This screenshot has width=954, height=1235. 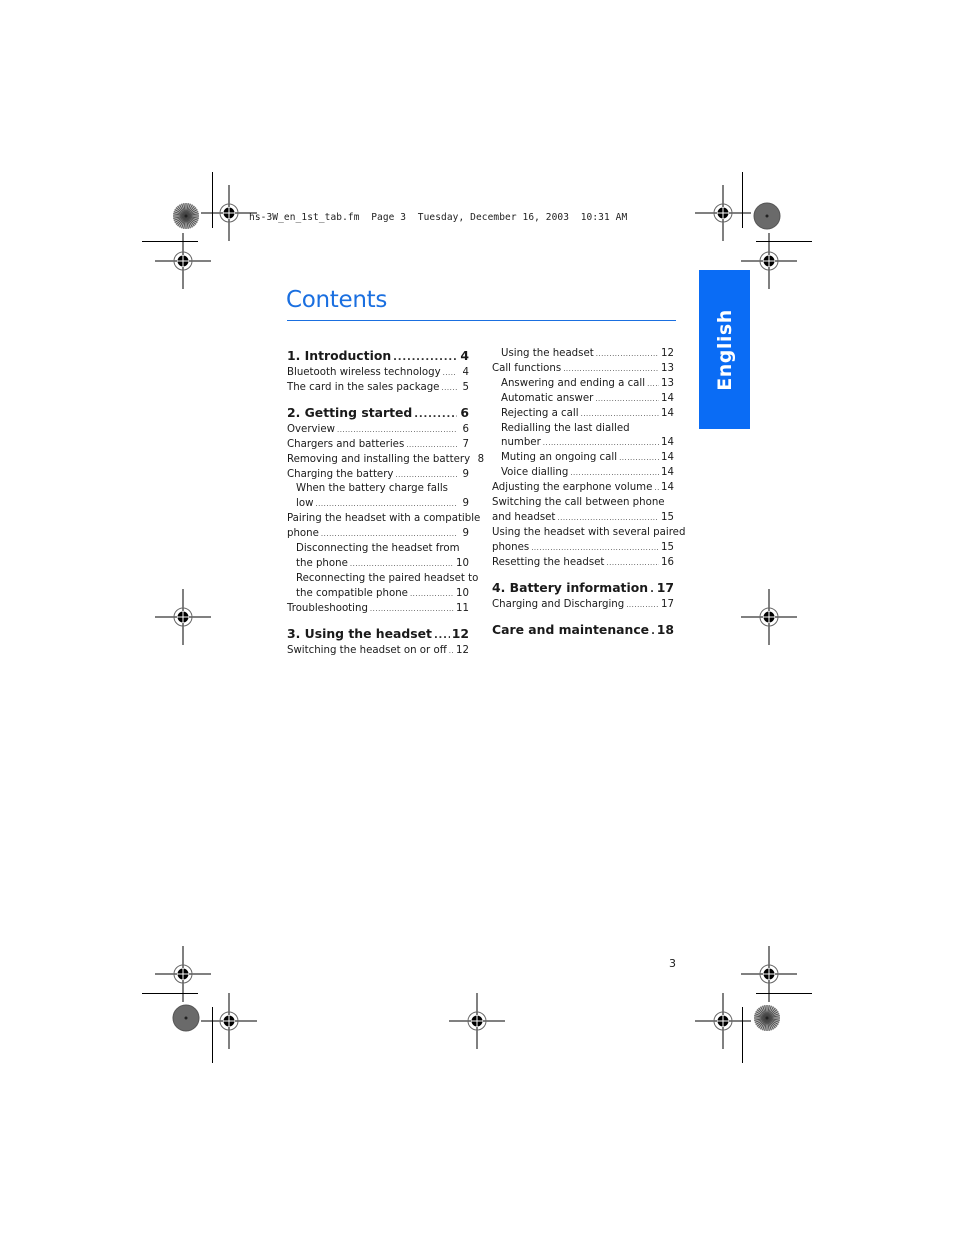 What do you see at coordinates (346, 444) in the screenshot?
I see `toc-entry-label: Chargers and batteries` at bounding box center [346, 444].